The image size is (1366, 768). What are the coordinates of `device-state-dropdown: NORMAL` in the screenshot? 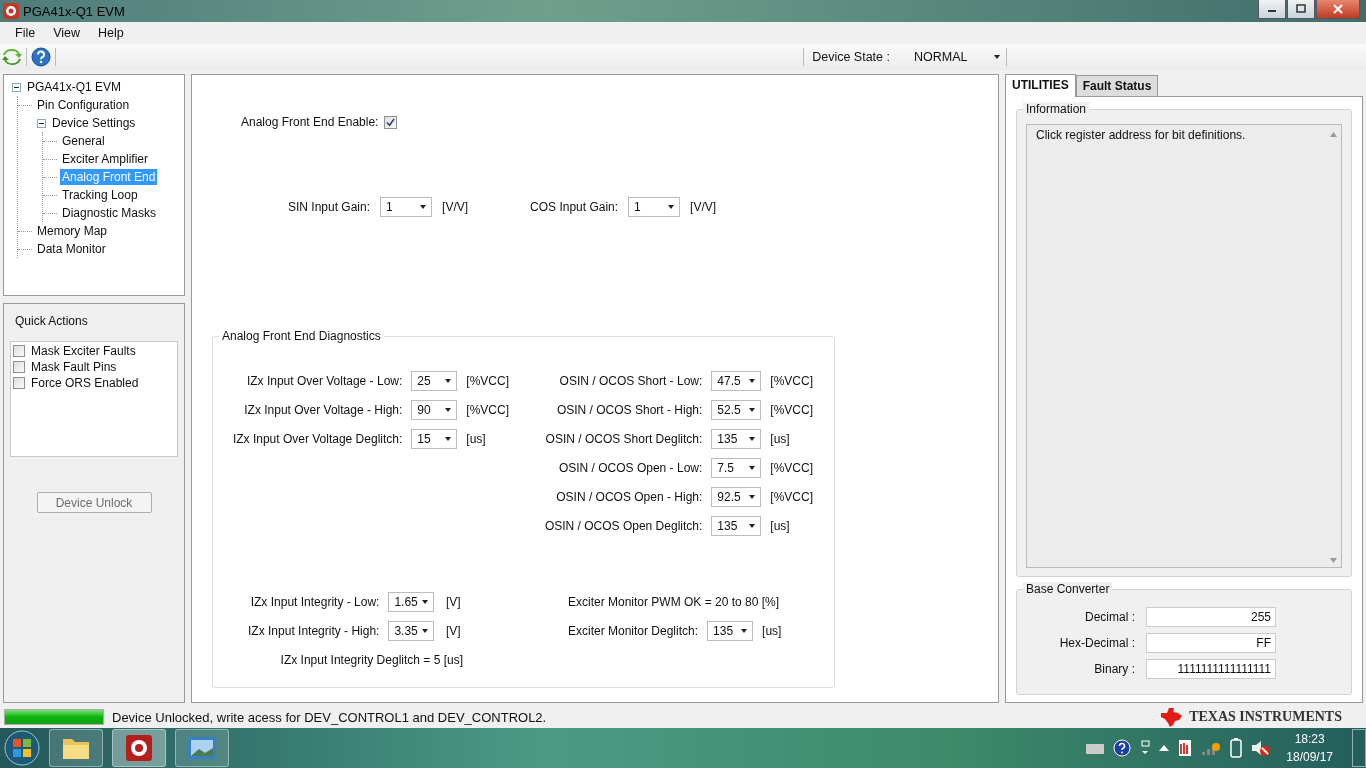 It's located at (958, 57).